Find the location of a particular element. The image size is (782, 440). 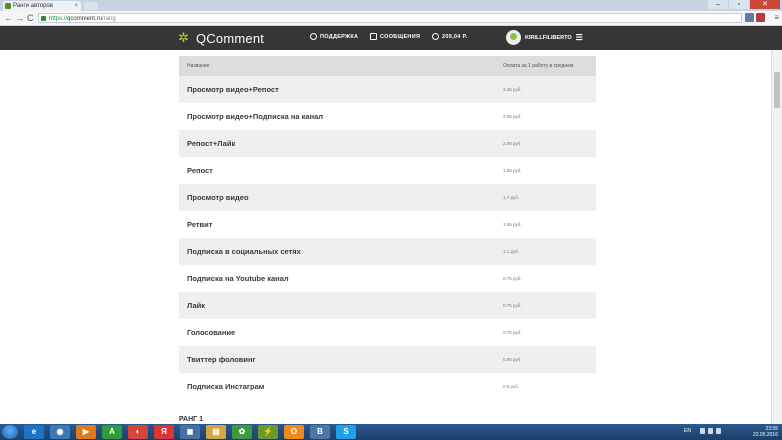

taskbar-app-button: ◐ is located at coordinates (138, 432).